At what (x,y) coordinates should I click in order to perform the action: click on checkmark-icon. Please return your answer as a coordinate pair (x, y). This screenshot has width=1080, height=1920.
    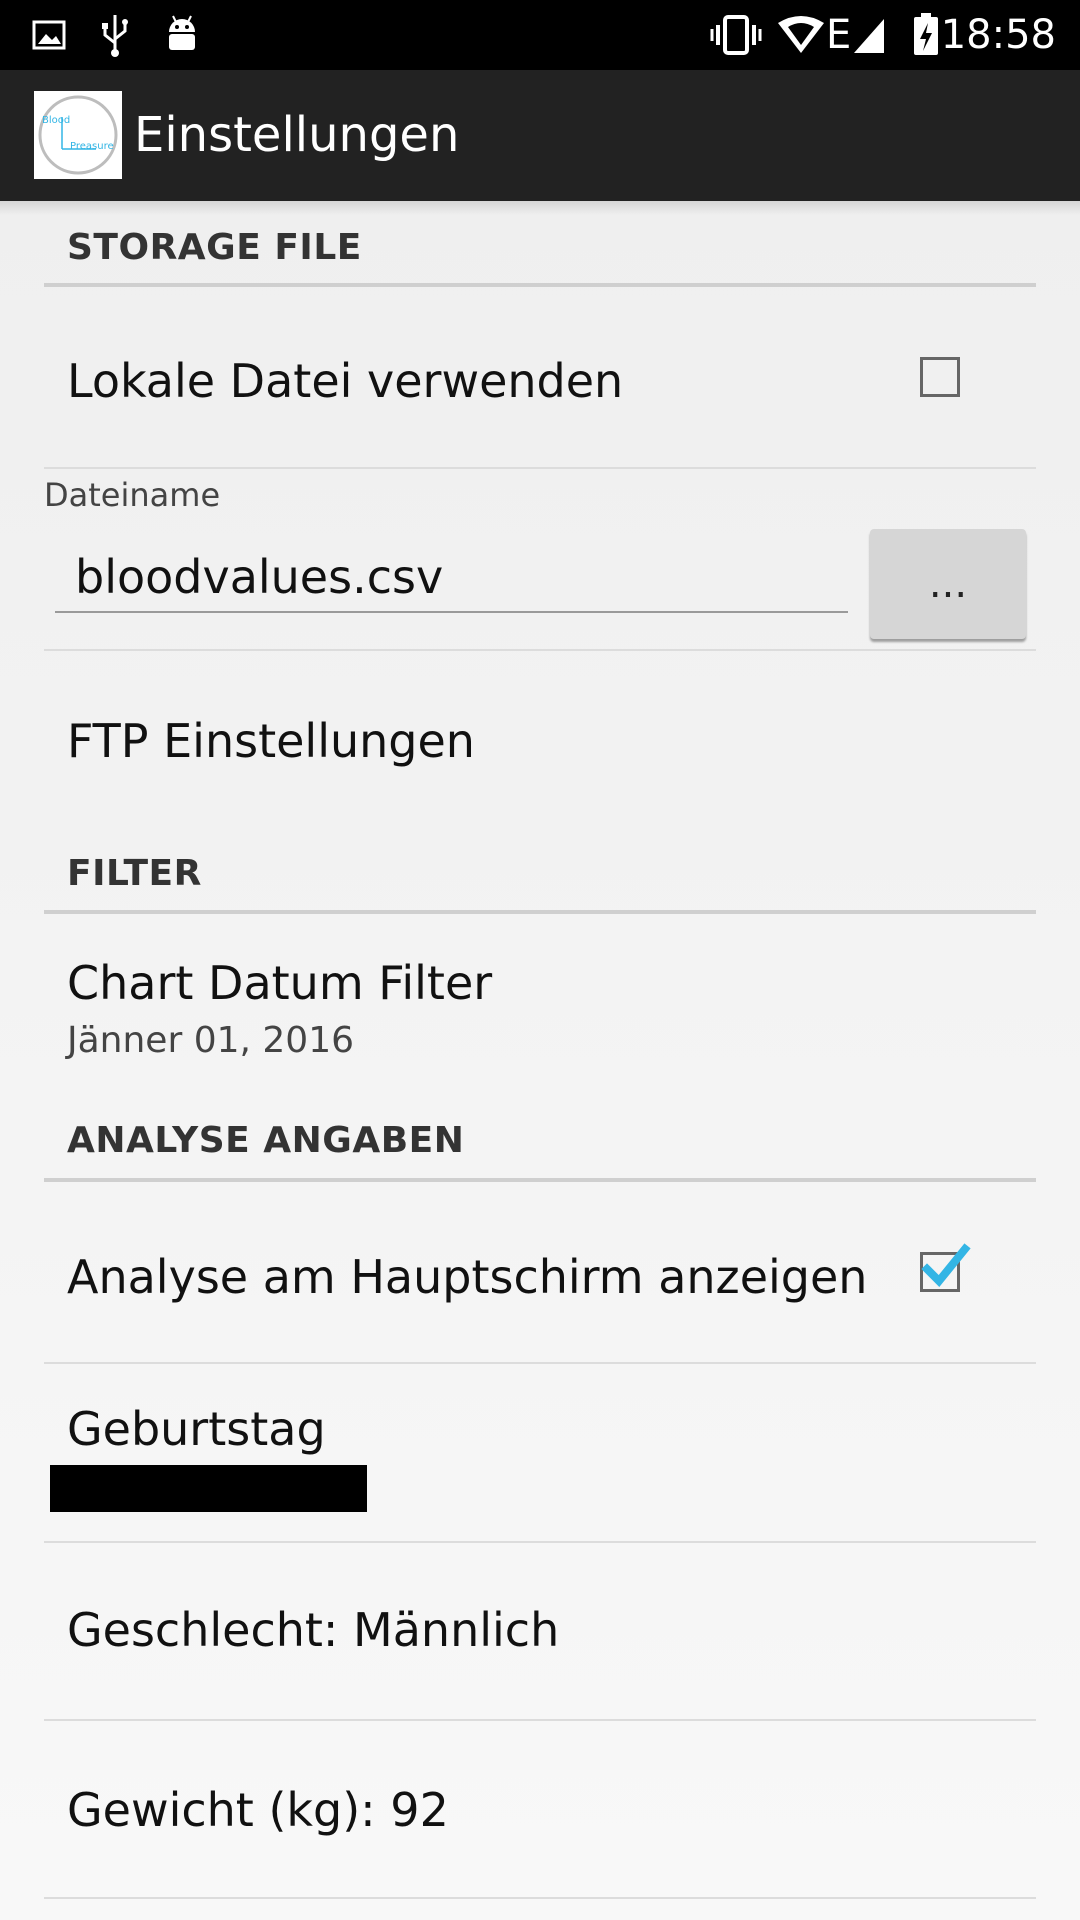
    Looking at the image, I should click on (946, 1265).